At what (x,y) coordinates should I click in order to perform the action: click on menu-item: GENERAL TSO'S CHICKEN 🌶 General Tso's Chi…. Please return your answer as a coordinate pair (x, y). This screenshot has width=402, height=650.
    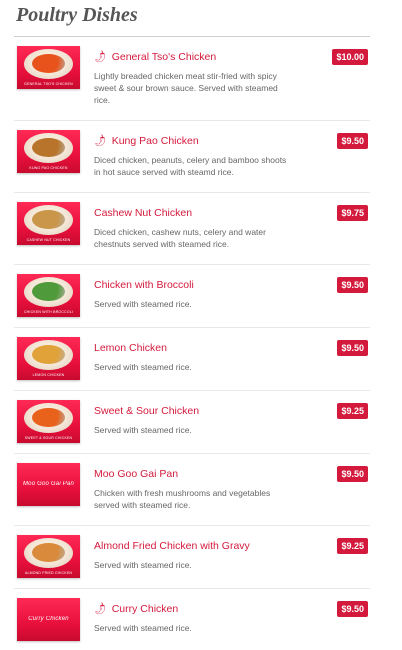
    Looking at the image, I should click on (192, 79).